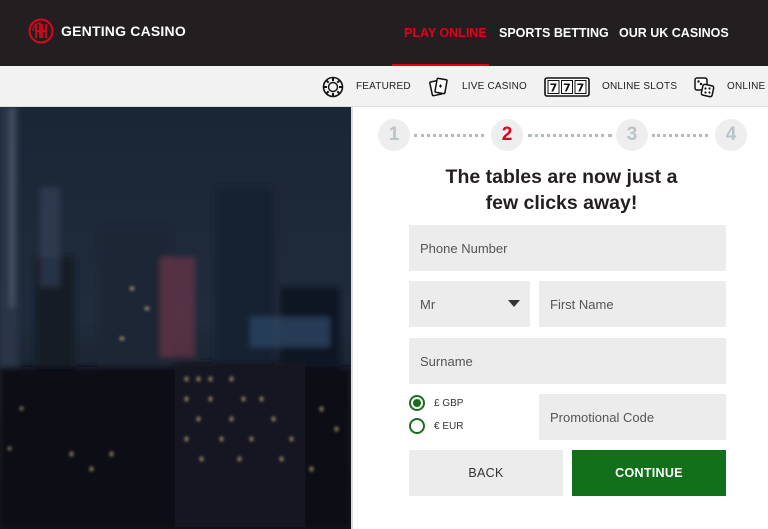 The height and width of the screenshot is (529, 768). I want to click on playing-cards-icon, so click(438, 86).